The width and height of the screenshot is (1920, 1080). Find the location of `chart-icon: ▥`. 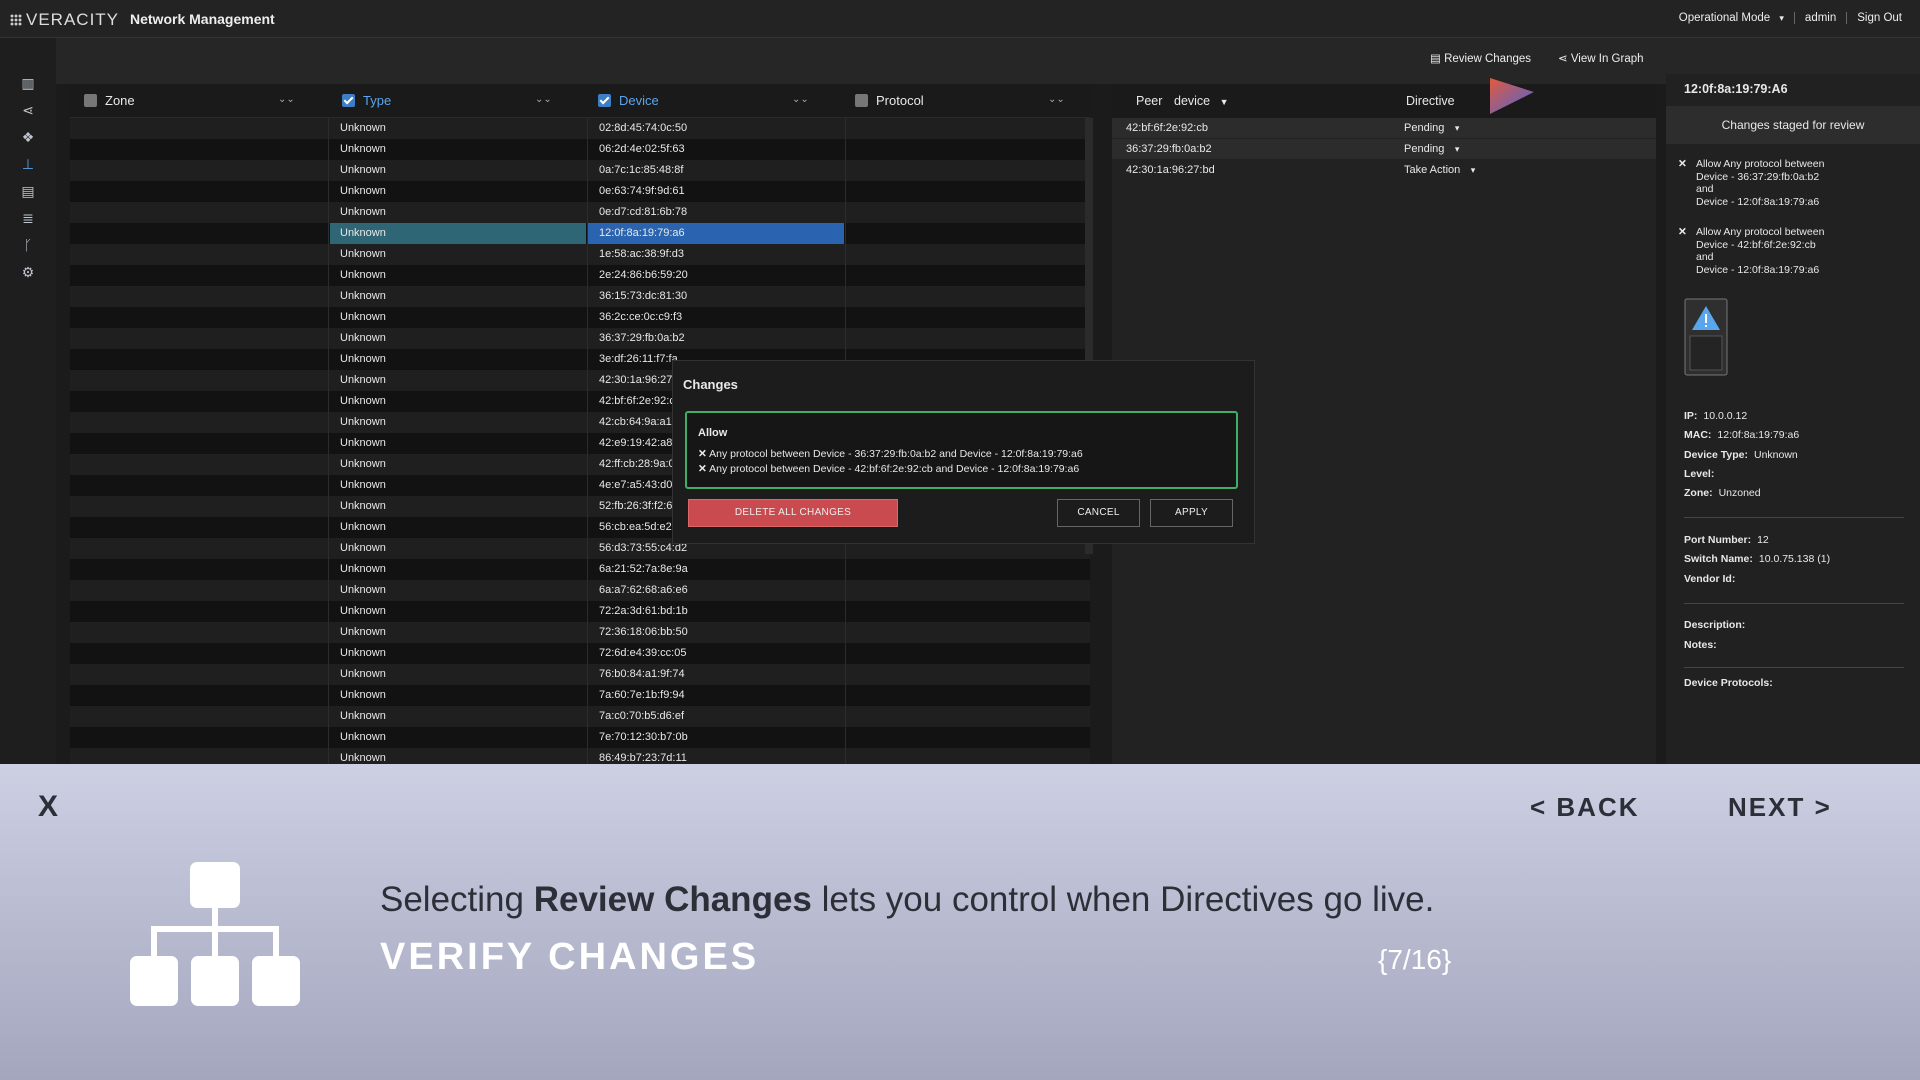

chart-icon: ▥ is located at coordinates (28, 83).